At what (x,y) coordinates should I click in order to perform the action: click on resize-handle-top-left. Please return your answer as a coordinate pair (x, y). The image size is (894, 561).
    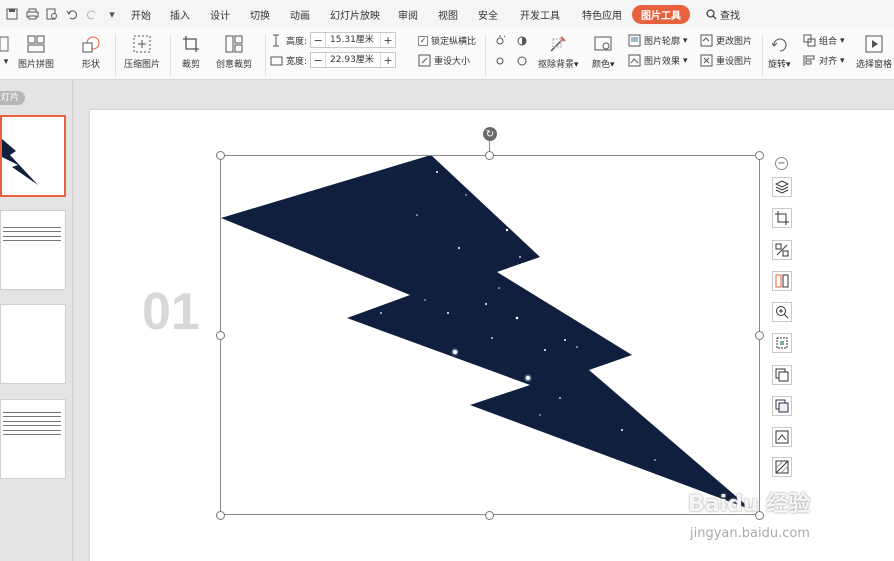
    Looking at the image, I should click on (220, 155).